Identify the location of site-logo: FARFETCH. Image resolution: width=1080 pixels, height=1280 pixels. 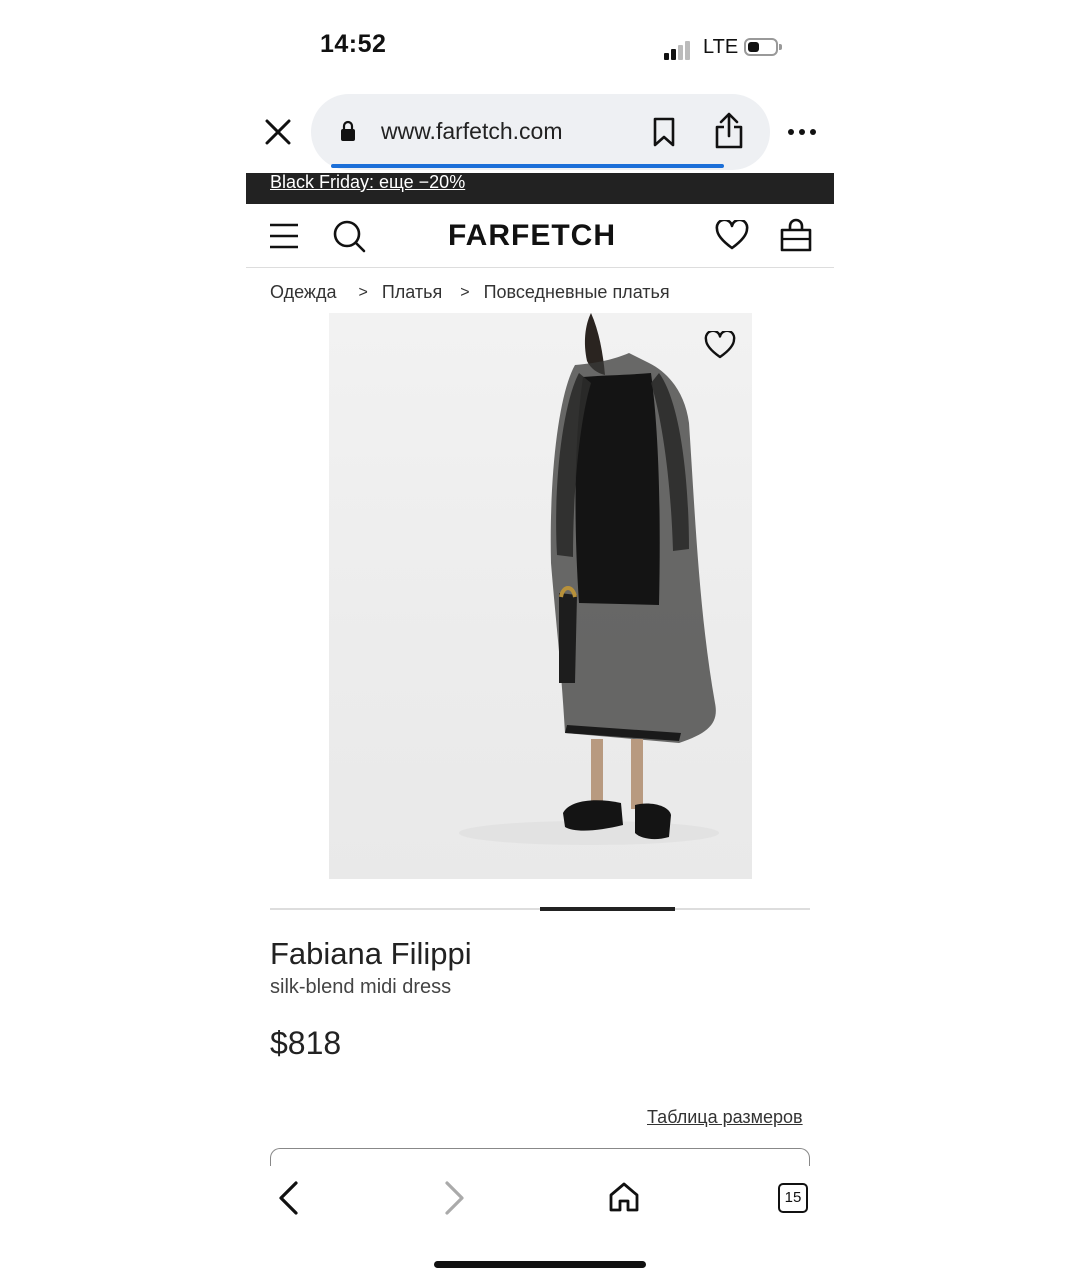
(532, 236).